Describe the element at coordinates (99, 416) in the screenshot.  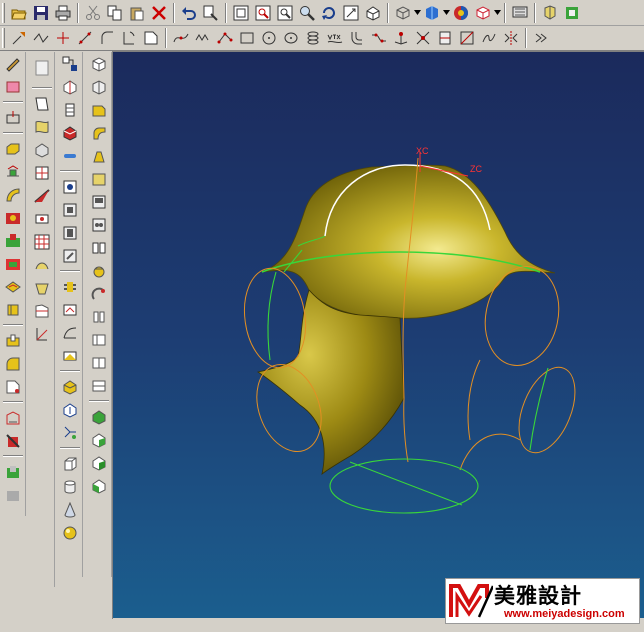
I see `transform-icon` at that location.